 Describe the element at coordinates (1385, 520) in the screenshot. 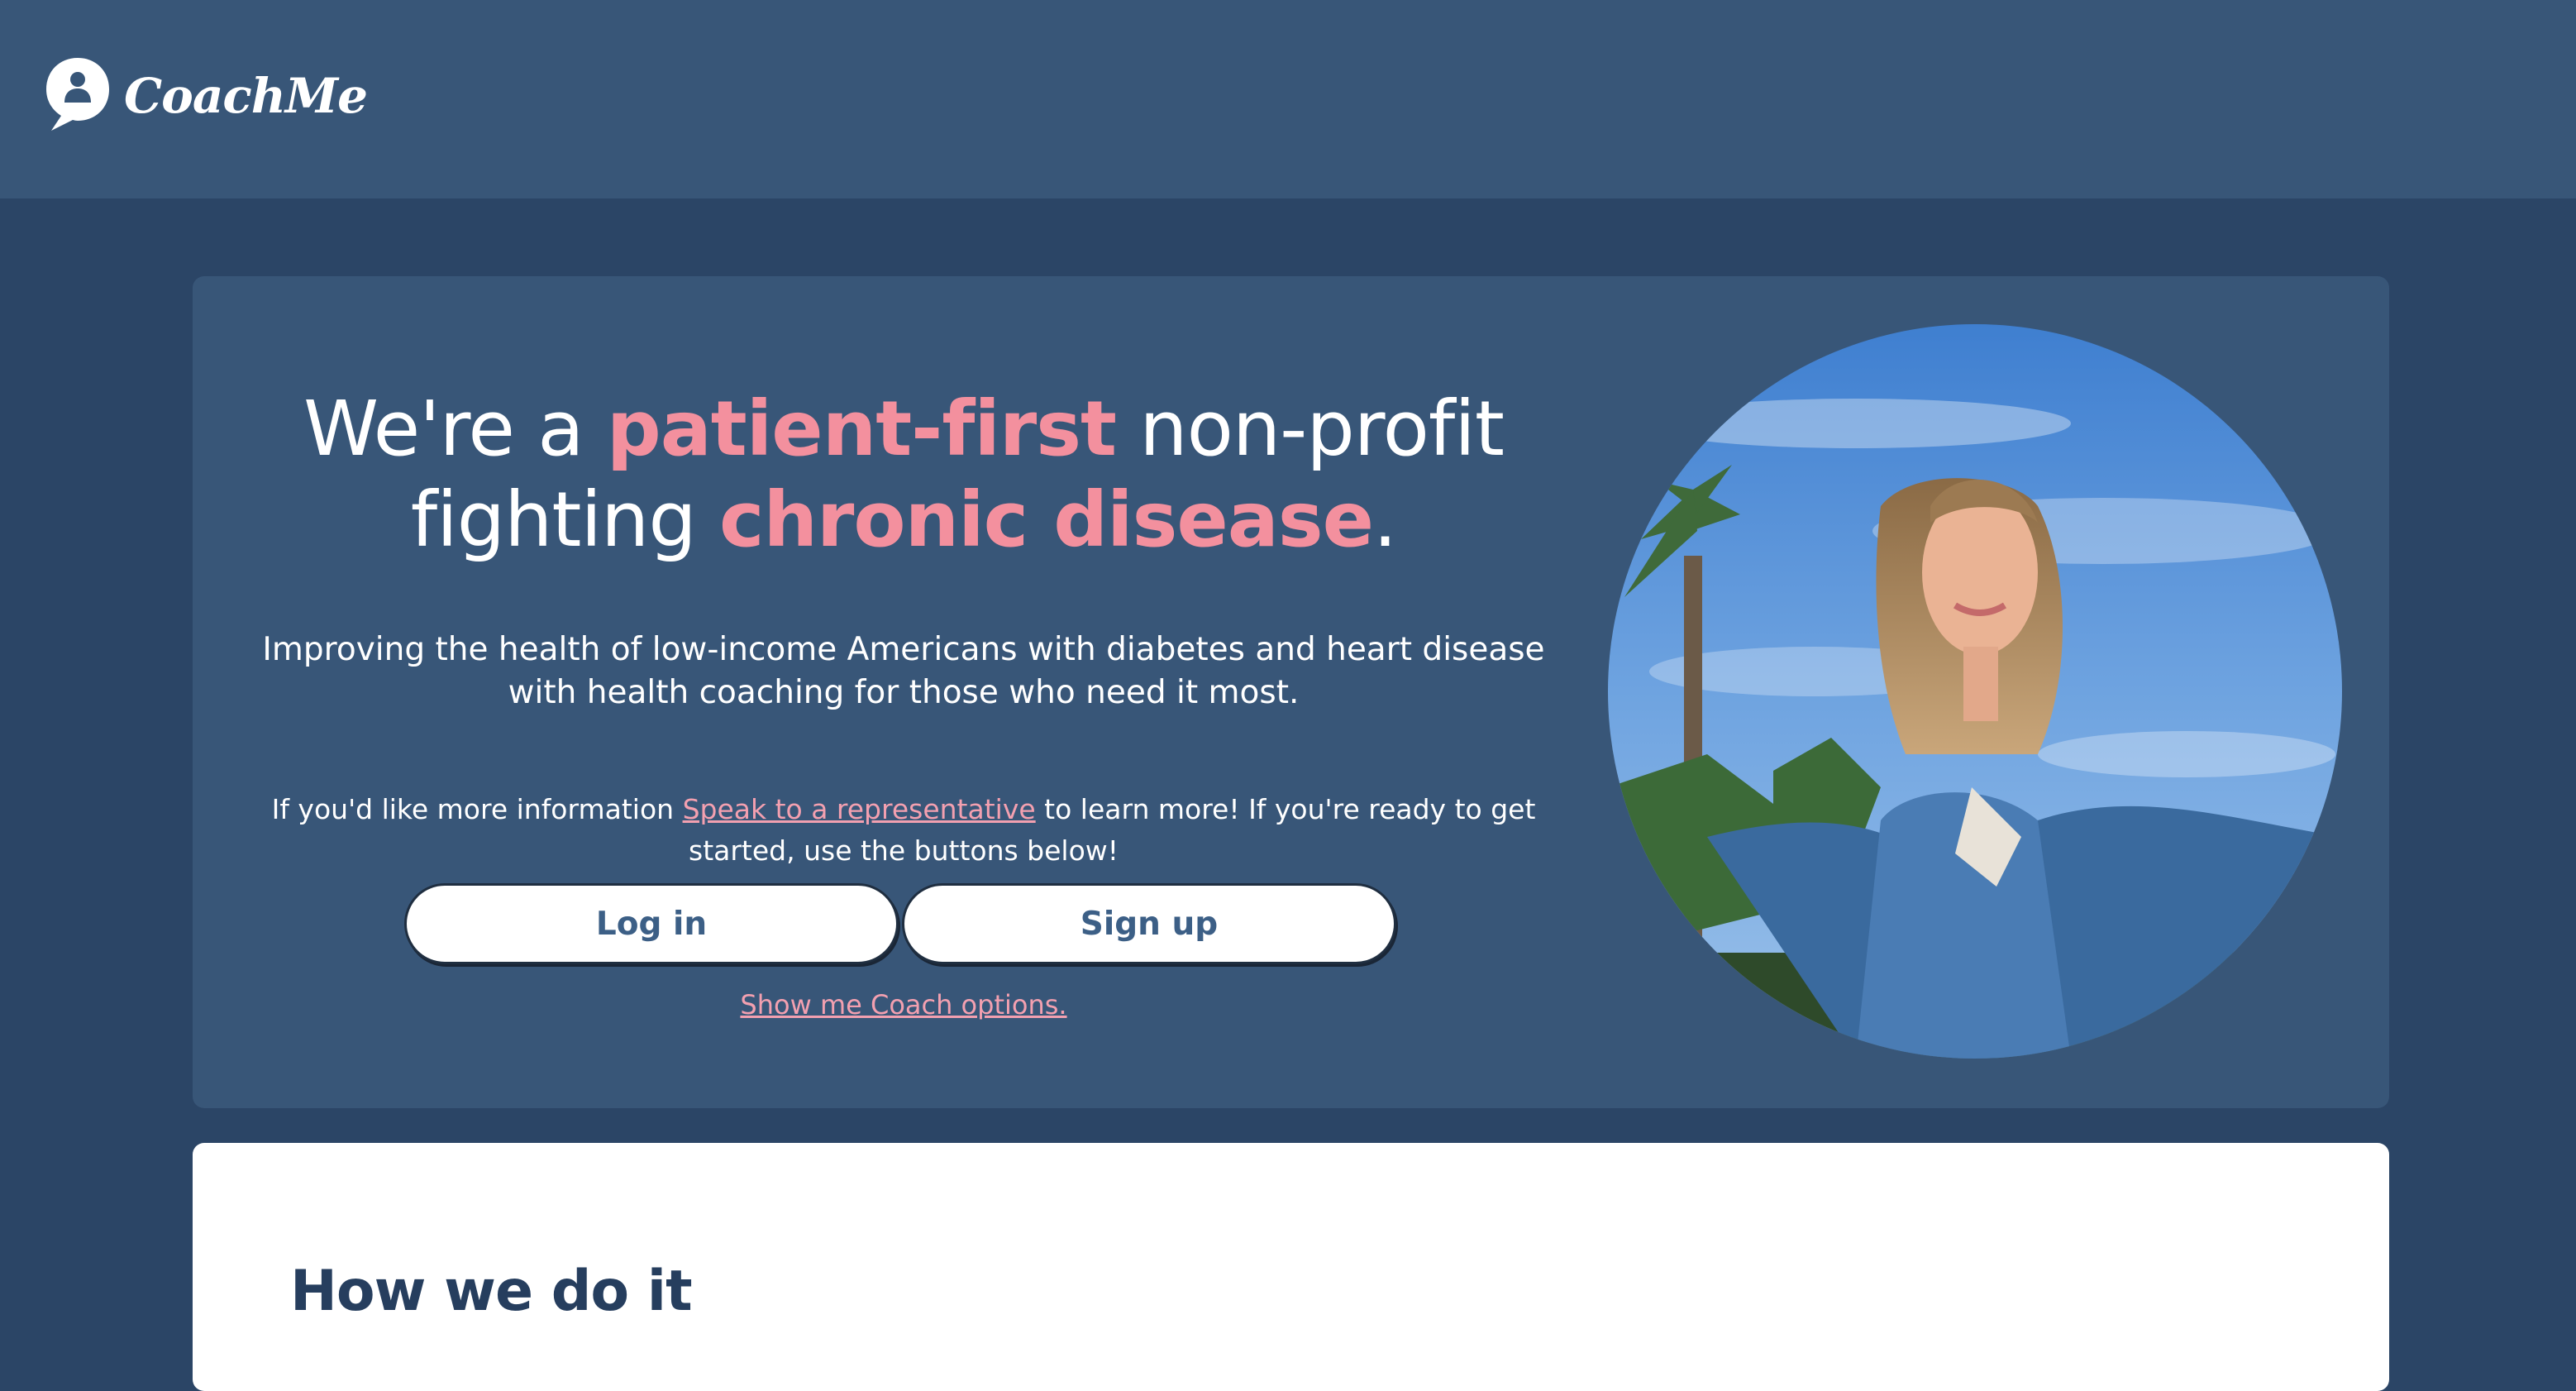

I see `headline-period: .` at that location.